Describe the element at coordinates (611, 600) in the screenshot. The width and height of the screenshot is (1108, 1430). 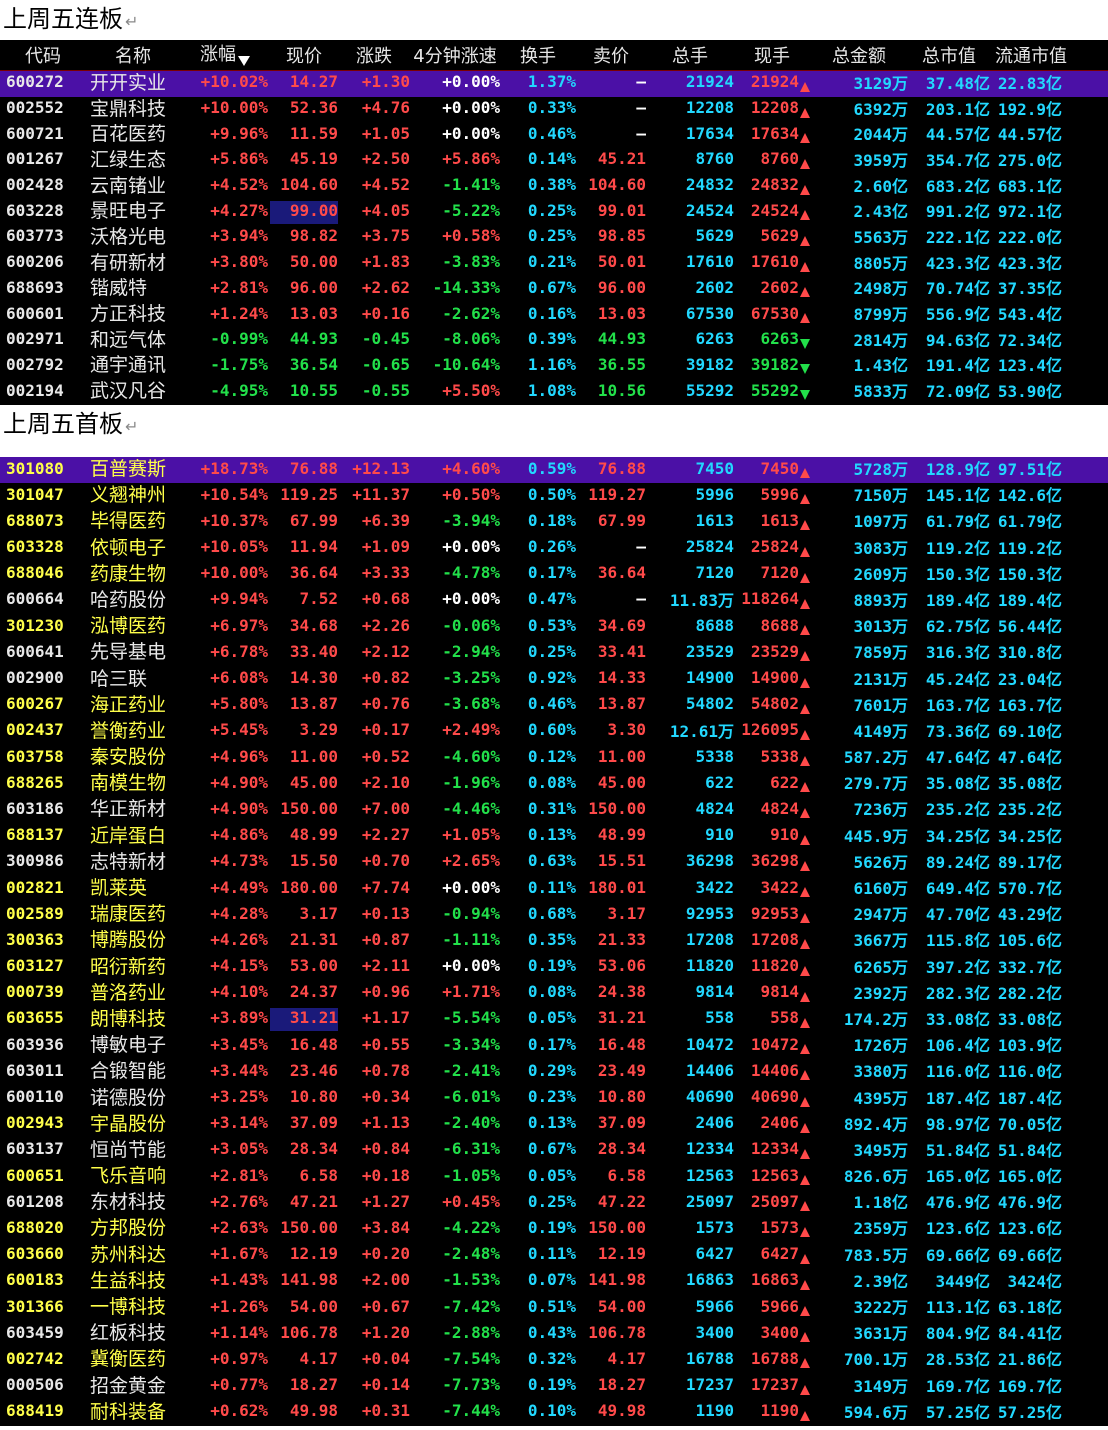
I see `cell-ask: –` at that location.